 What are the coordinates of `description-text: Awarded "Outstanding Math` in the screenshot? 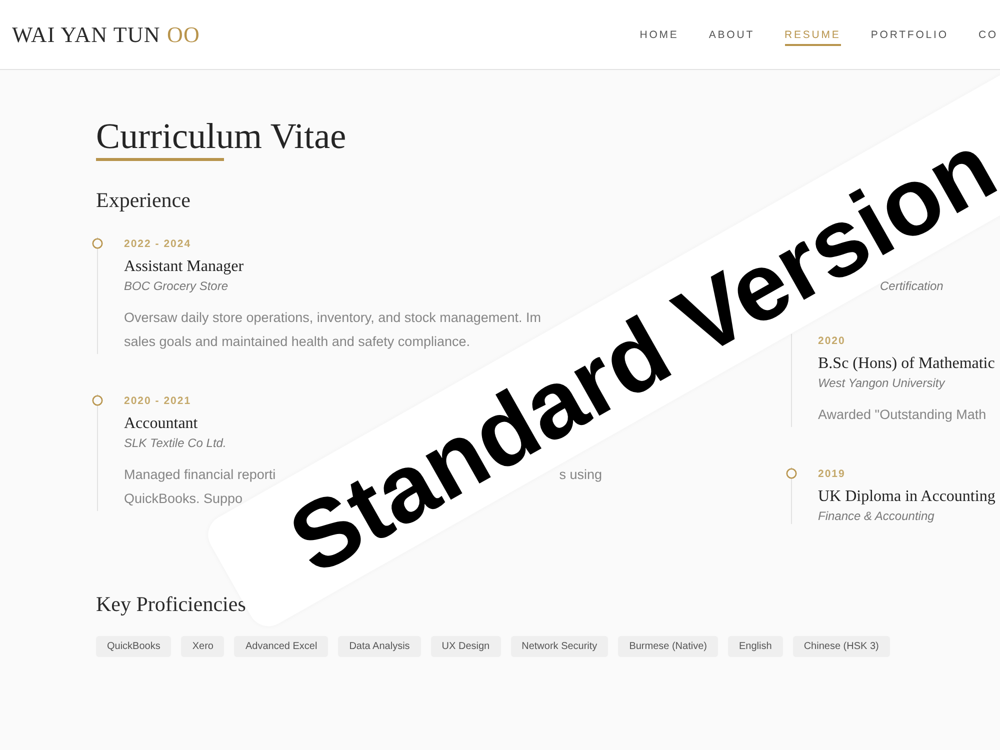 It's located at (902, 415).